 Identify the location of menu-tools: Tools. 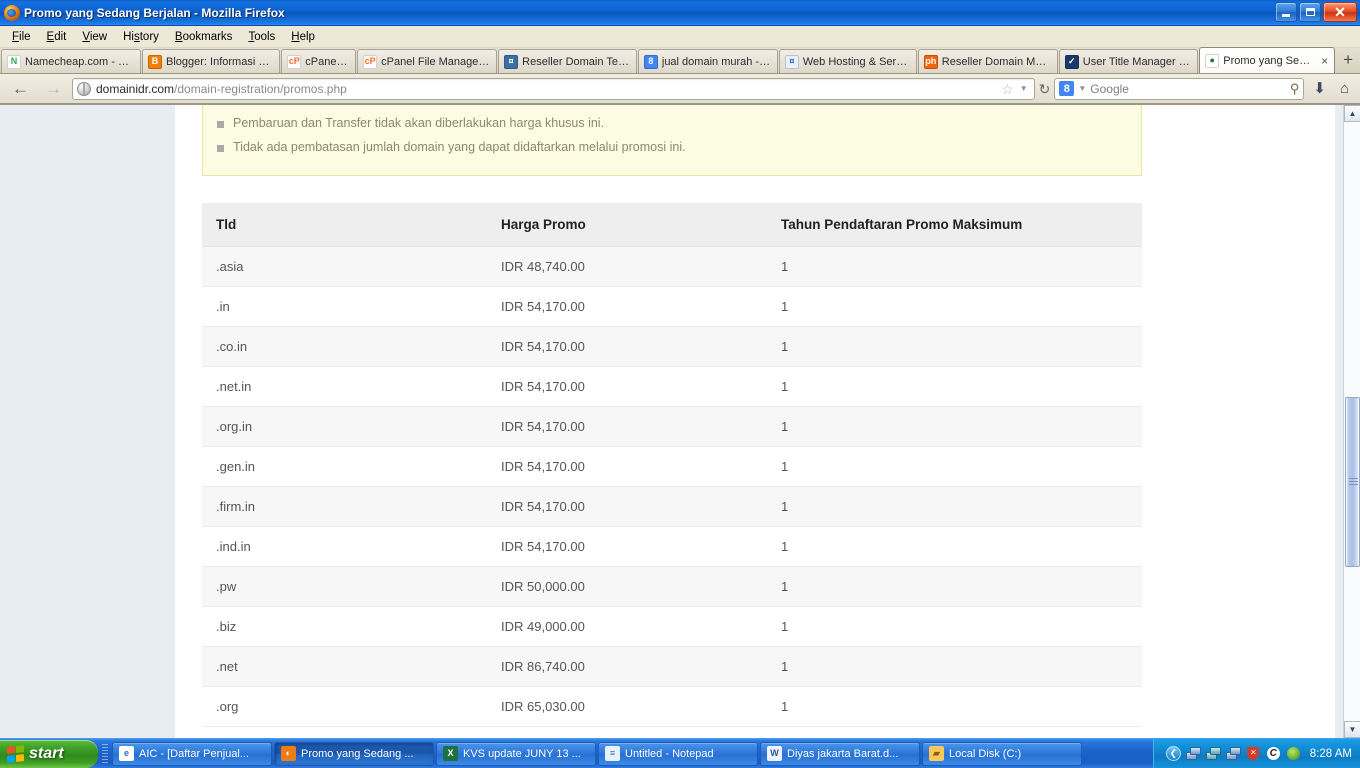
(261, 37).